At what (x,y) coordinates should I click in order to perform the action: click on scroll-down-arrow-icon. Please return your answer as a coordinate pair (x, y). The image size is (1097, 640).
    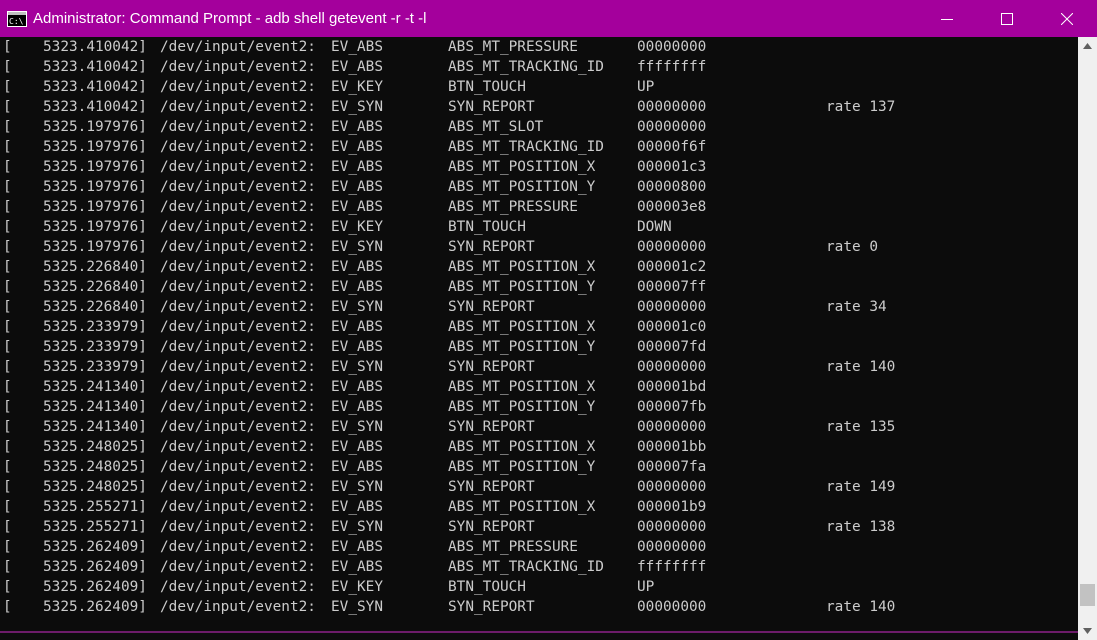
    Looking at the image, I should click on (1087, 631).